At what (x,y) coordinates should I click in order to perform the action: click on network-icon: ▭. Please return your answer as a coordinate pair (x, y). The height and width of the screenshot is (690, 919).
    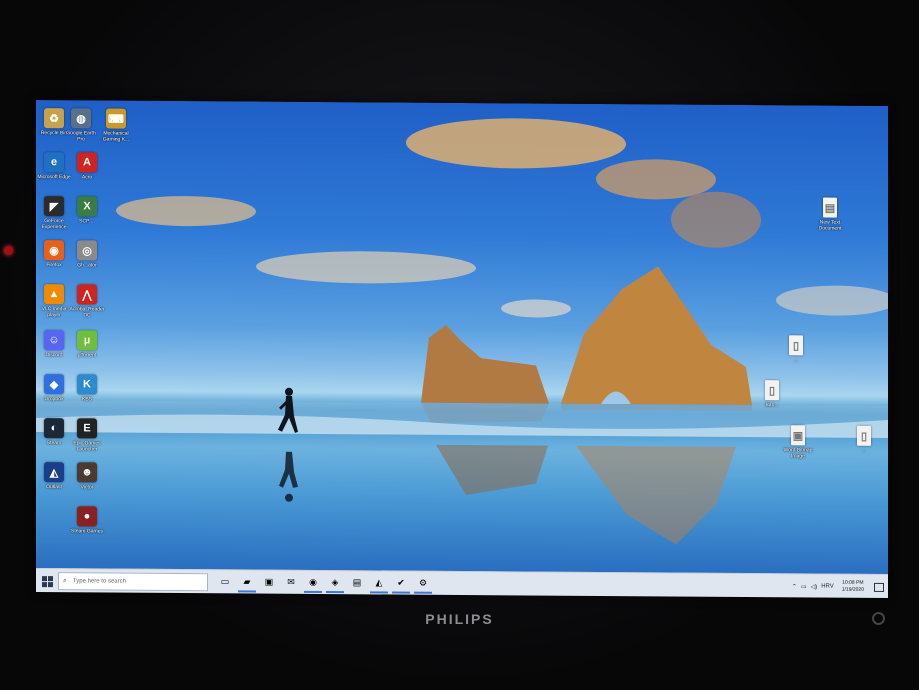
    Looking at the image, I should click on (804, 586).